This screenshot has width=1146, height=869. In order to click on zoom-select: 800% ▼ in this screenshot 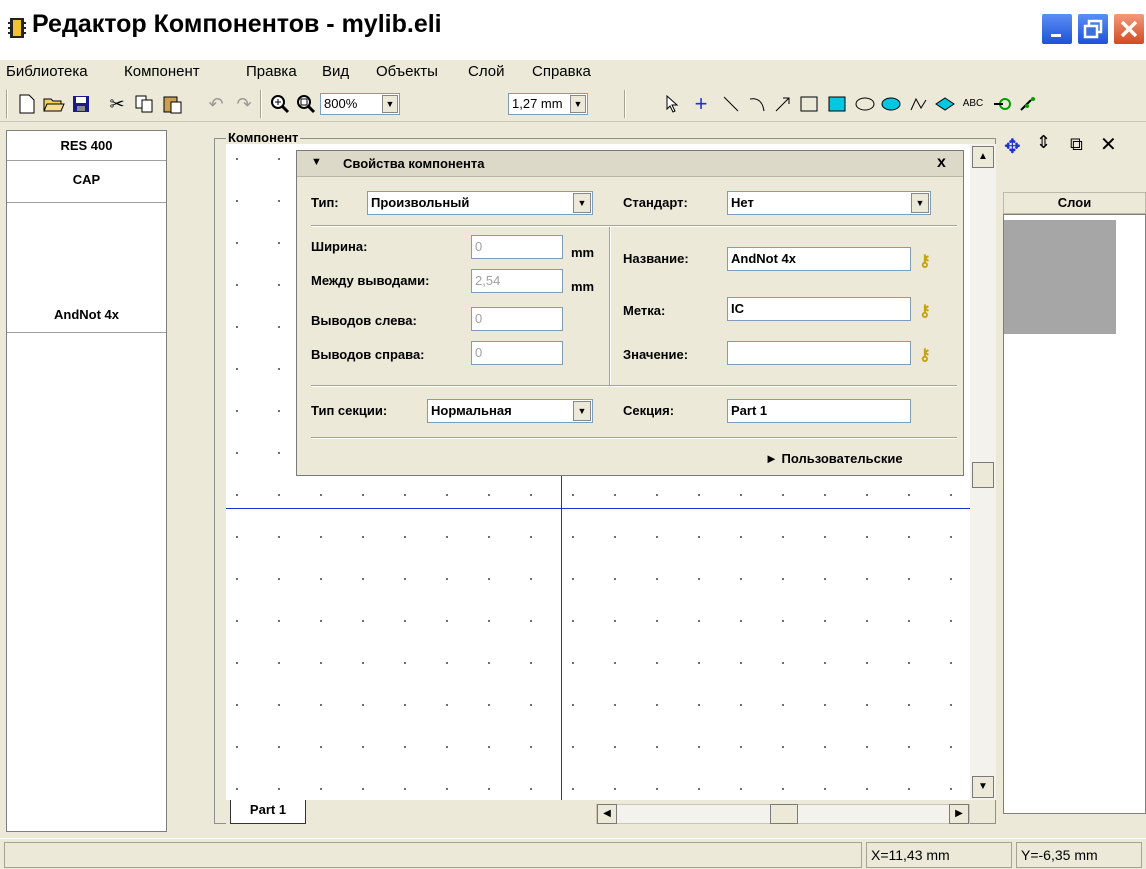, I will do `click(360, 104)`.